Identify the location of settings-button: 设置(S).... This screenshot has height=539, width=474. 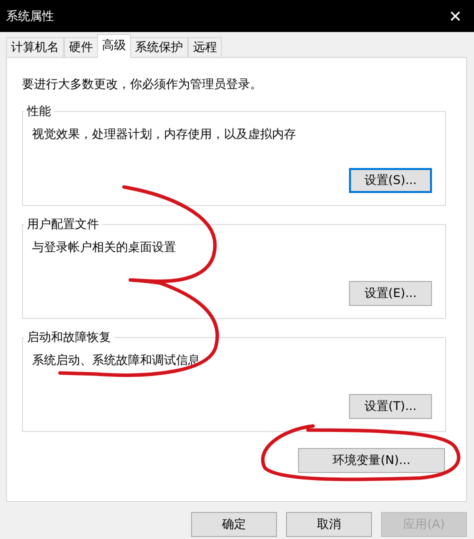
(390, 180).